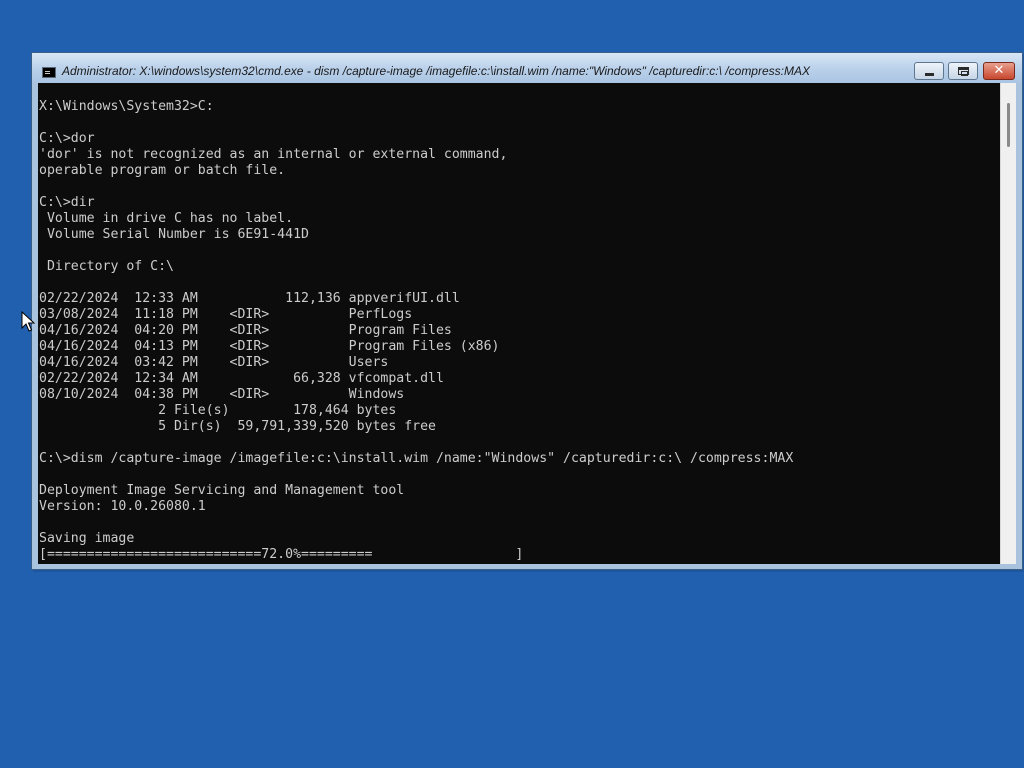 This screenshot has height=768, width=1024. Describe the element at coordinates (222, 394) in the screenshot. I see `console-line: 08/10/2024 04:38 PM <DIR> Windows` at that location.